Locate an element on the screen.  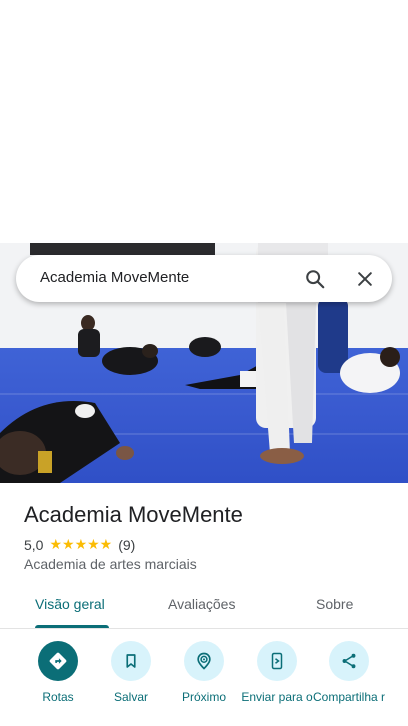
search-icon is located at coordinates (315, 279).